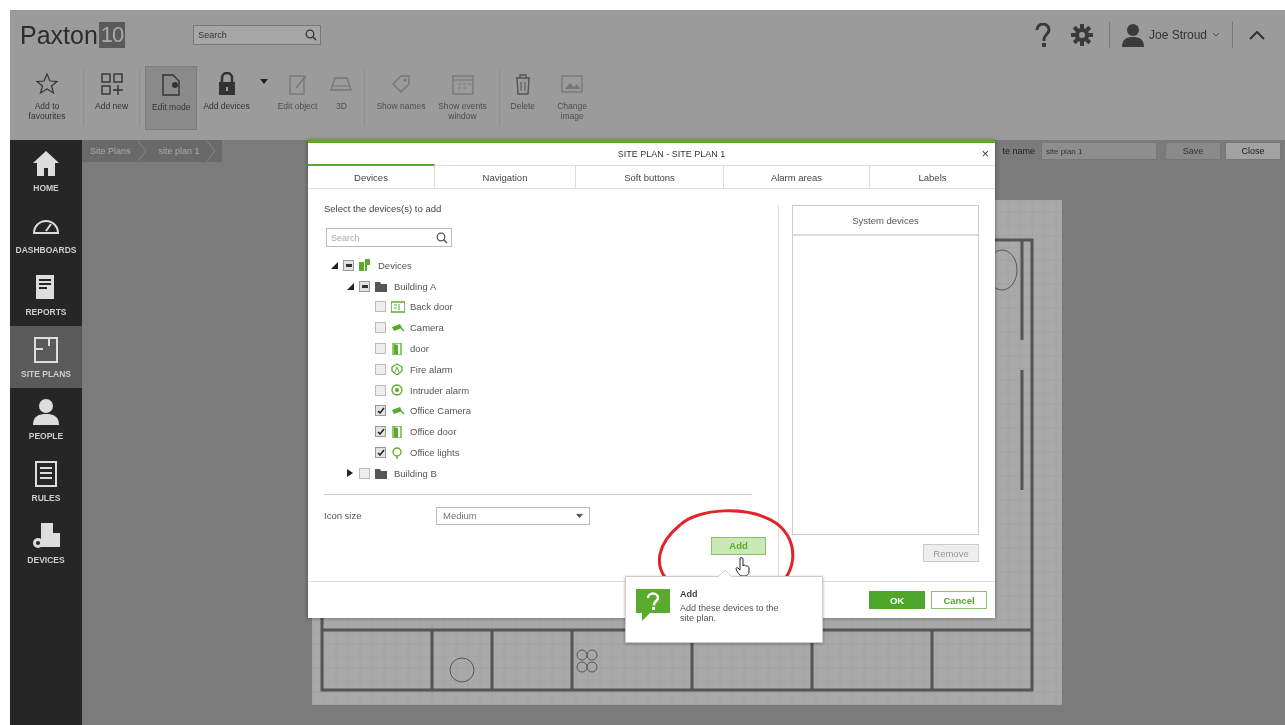 The height and width of the screenshot is (725, 1285). I want to click on tab: Devices, so click(371, 176).